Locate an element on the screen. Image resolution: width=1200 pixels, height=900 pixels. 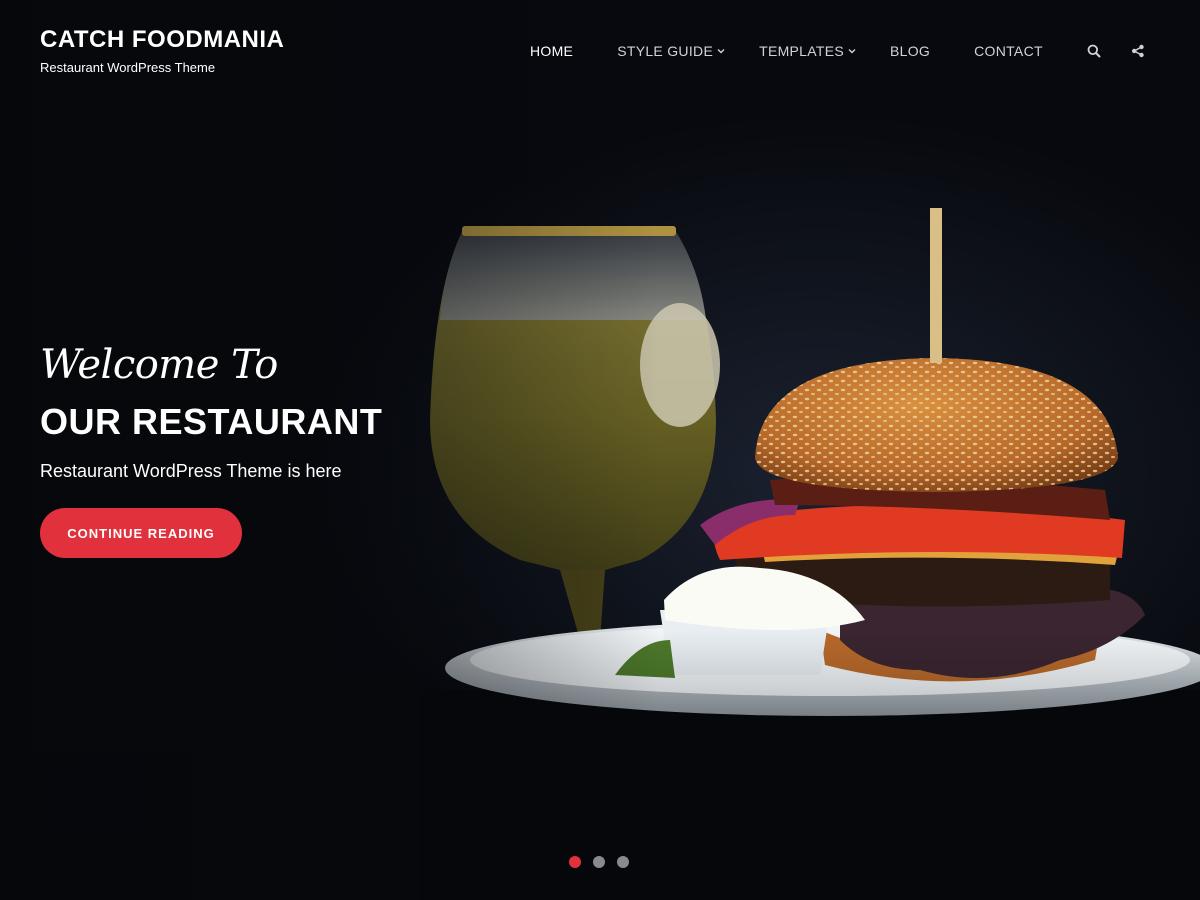
menu-item-label: TEMPLATES is located at coordinates (801, 51).